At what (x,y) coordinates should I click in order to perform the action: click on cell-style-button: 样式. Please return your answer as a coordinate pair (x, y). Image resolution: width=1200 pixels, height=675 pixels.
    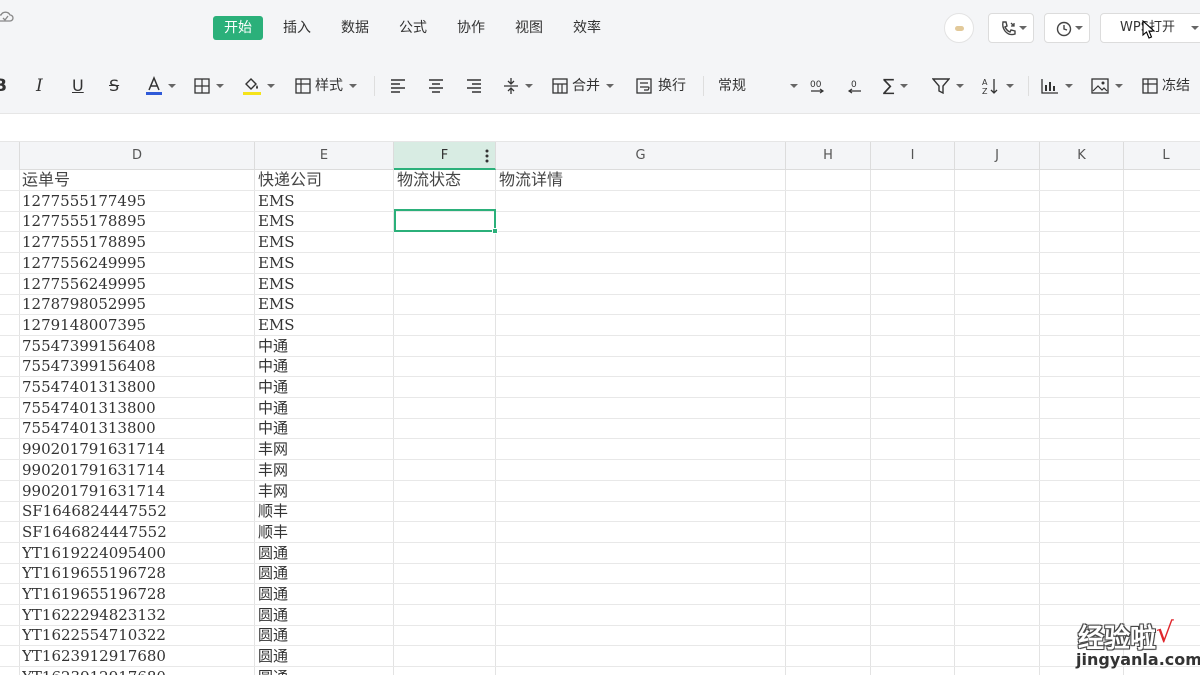
    Looking at the image, I should click on (326, 86).